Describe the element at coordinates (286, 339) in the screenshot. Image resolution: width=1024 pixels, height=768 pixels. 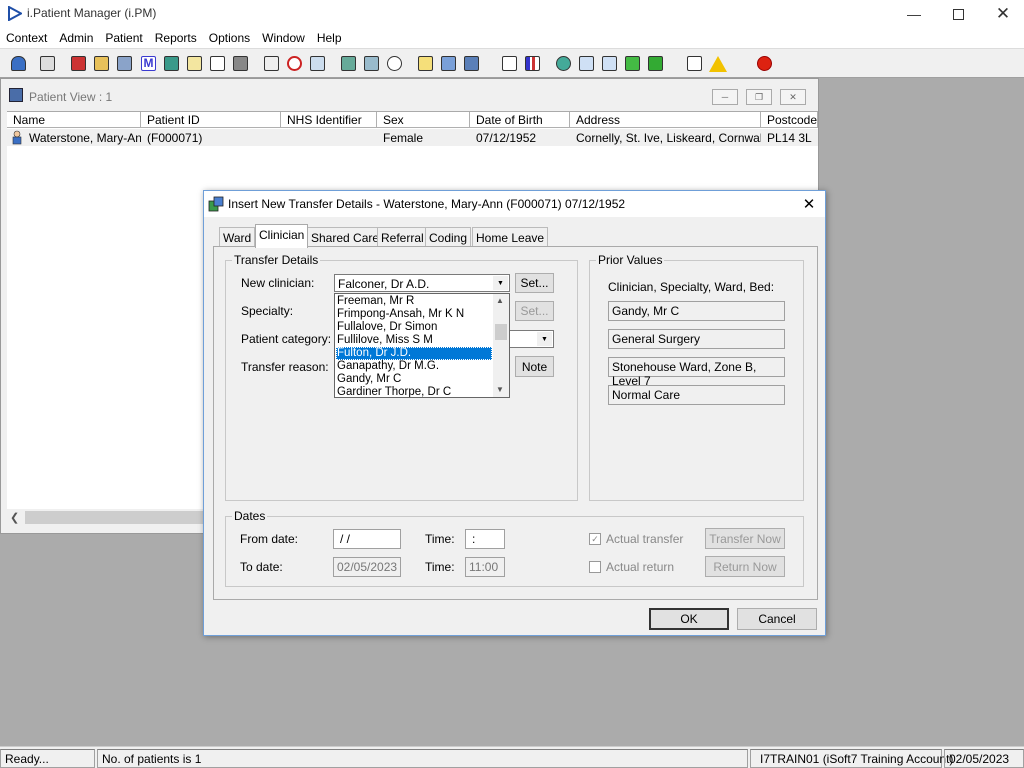
I see `patient-category-label: Patient category:` at that location.